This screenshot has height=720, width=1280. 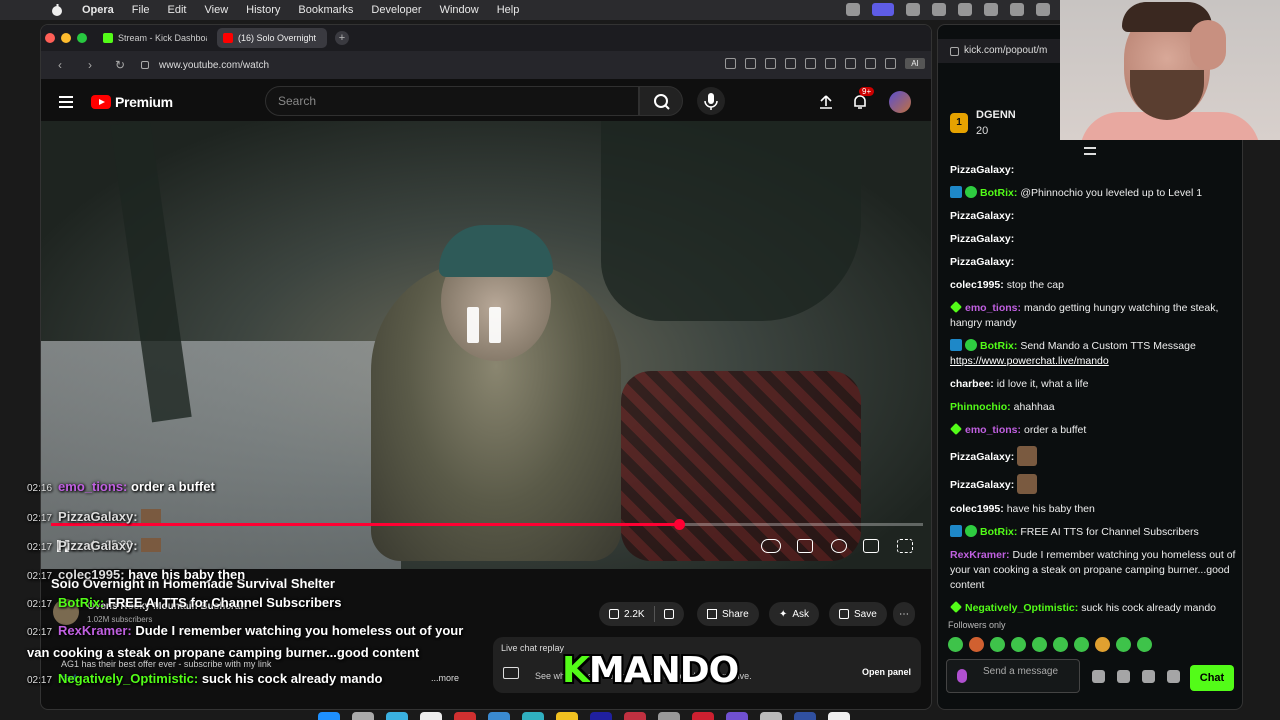 What do you see at coordinates (679, 524) in the screenshot?
I see `progress-scrubber` at bounding box center [679, 524].